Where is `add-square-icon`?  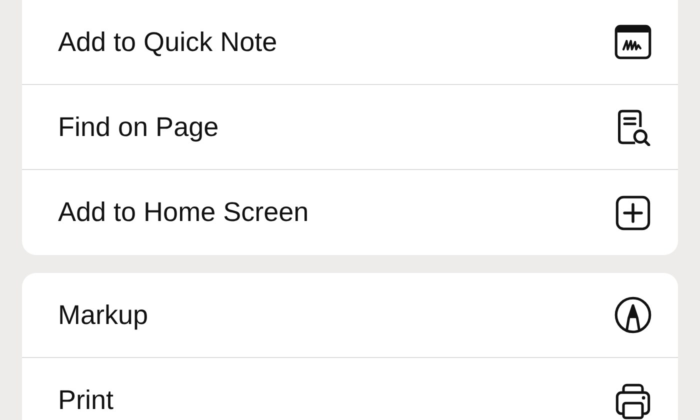
add-square-icon is located at coordinates (633, 213).